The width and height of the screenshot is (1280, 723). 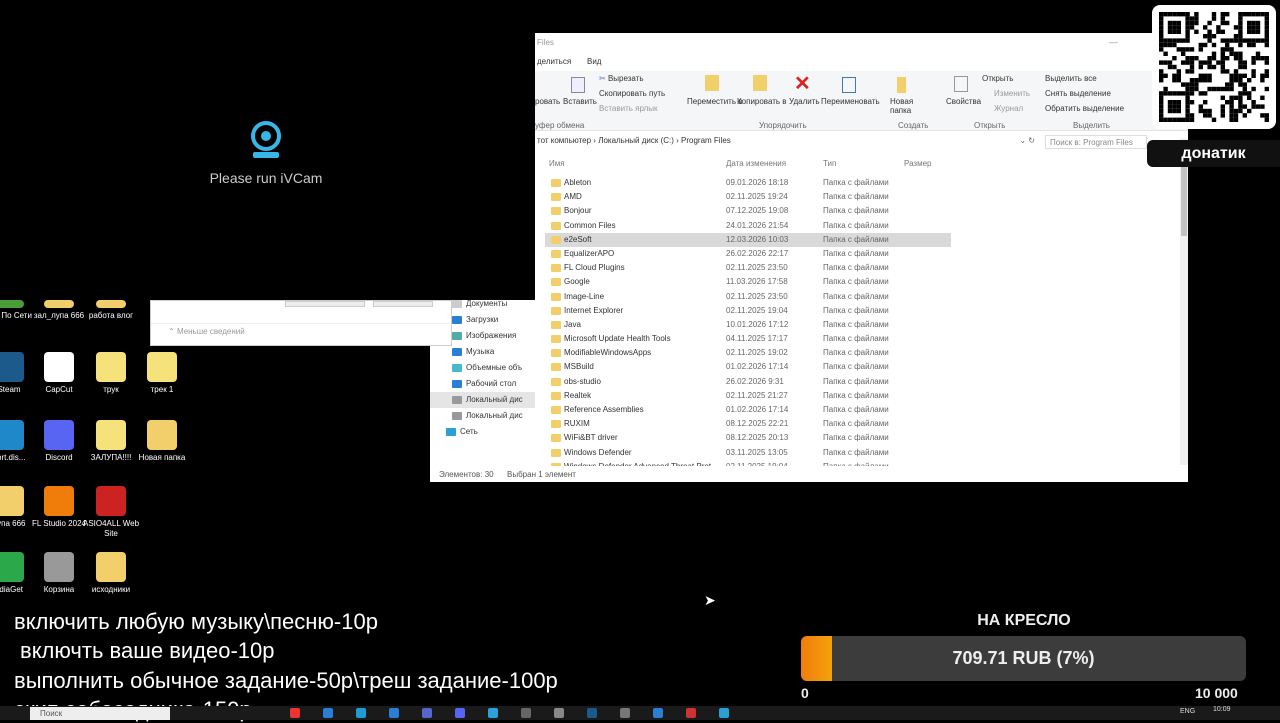 What do you see at coordinates (1216, 693) in the screenshot?
I see `goal-max: 10 000` at bounding box center [1216, 693].